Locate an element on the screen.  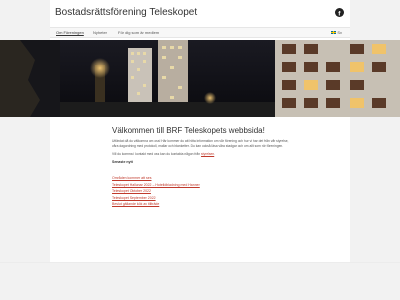
nav-item-medlem: För dig som är medlem is located at coordinates (138, 32).